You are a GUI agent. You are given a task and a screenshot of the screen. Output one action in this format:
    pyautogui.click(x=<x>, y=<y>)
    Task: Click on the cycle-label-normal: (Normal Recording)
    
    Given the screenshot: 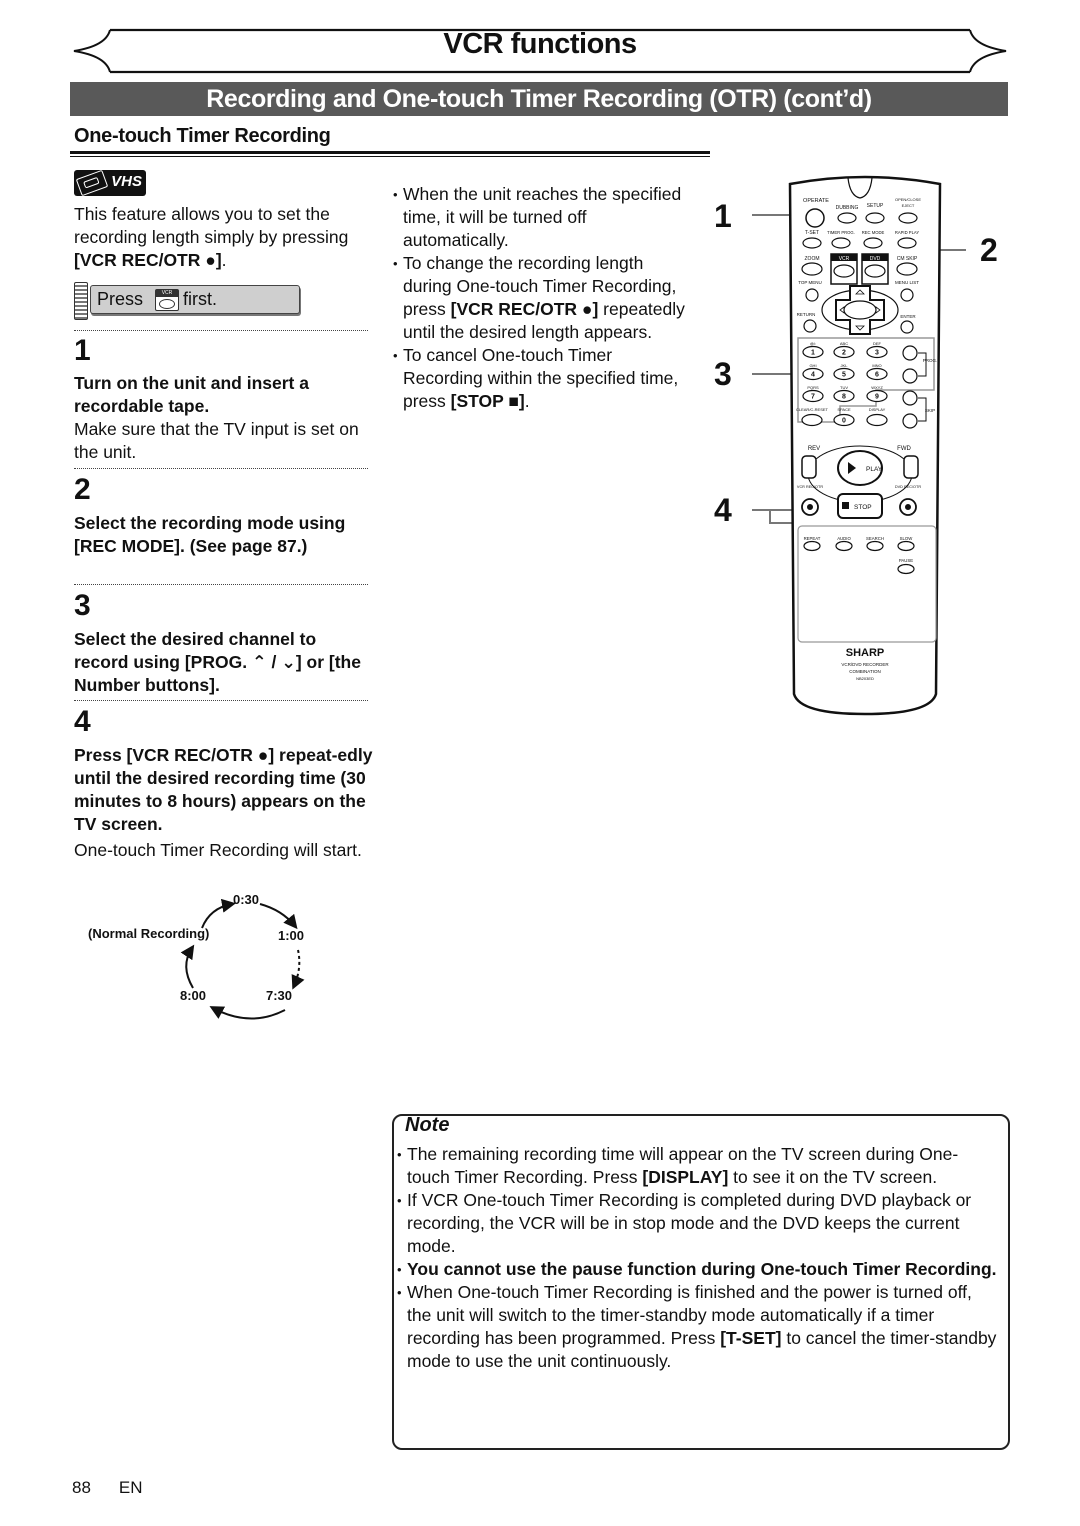 What is the action you would take?
    pyautogui.click(x=149, y=933)
    